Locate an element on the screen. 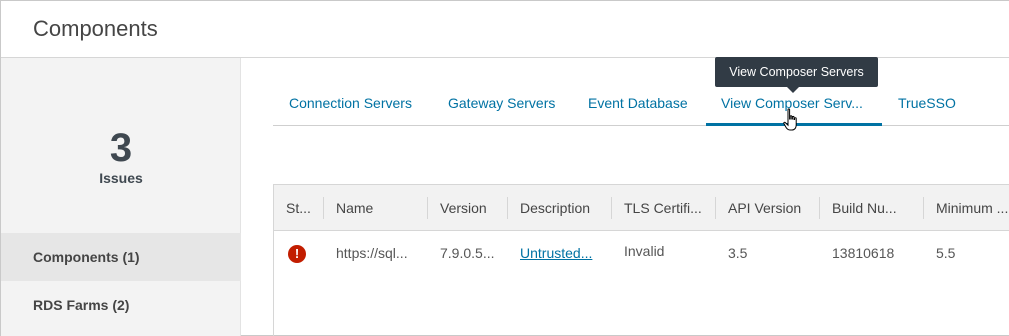  column-header-version: Version is located at coordinates (475, 208).